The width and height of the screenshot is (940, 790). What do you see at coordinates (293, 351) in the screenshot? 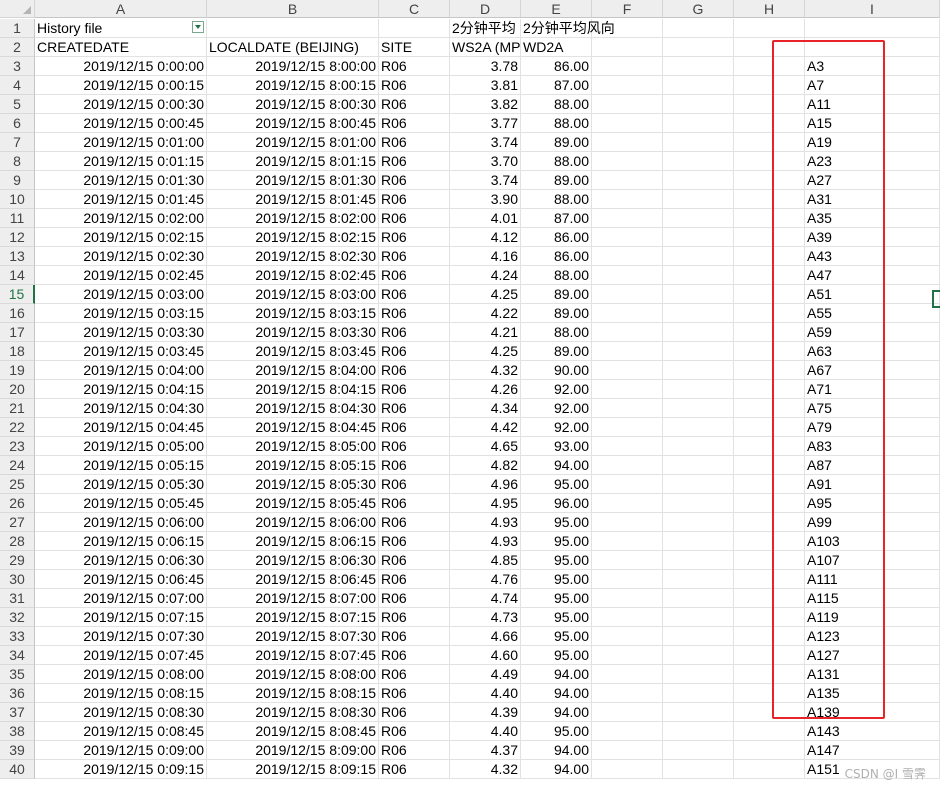
I see `cell-b: 2019/12/15 8:03:45` at bounding box center [293, 351].